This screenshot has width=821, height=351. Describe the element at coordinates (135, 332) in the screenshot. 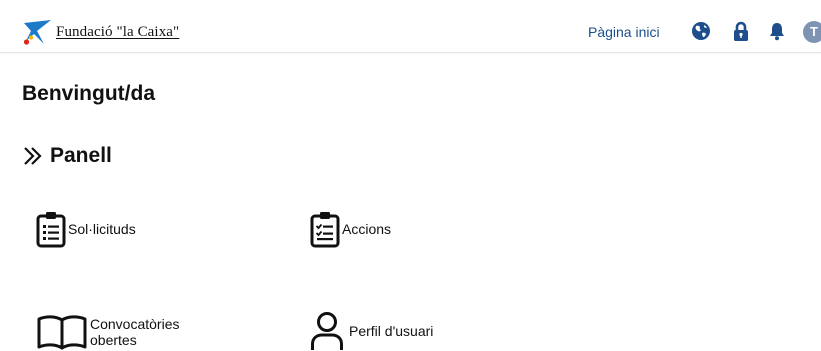

I see `tile-open-calls-label: Convocatòries obertes` at that location.